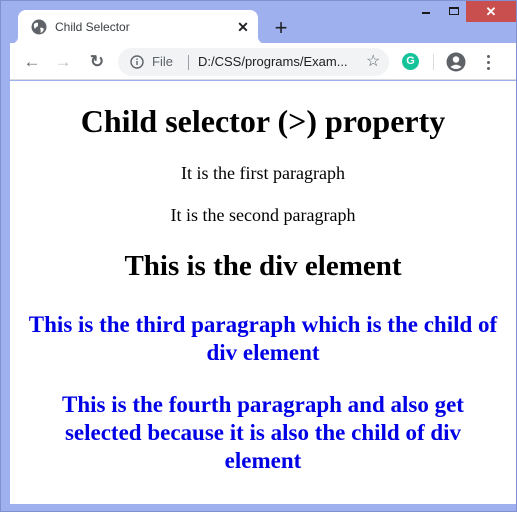 Image resolution: width=517 pixels, height=512 pixels. Describe the element at coordinates (456, 62) in the screenshot. I see `account-circle-icon` at that location.